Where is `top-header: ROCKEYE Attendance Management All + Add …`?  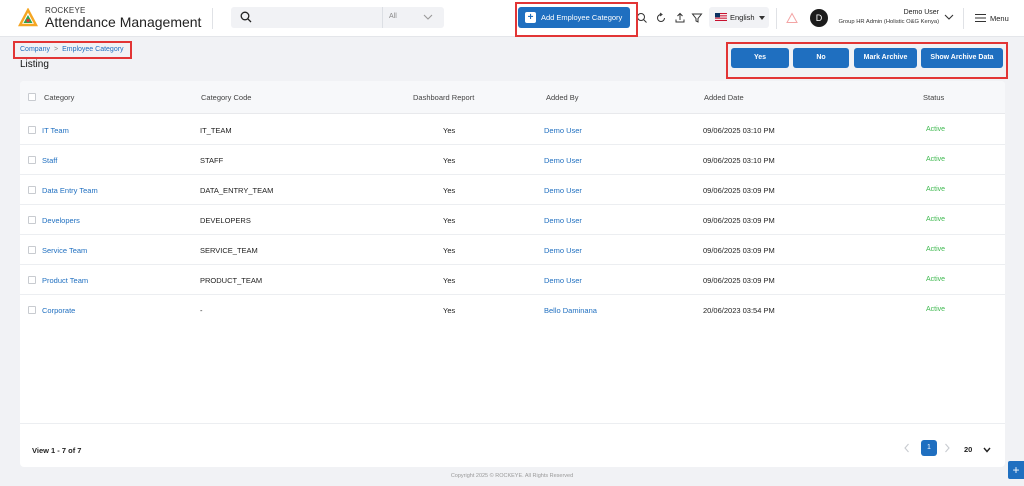 top-header: ROCKEYE Attendance Management All + Add … is located at coordinates (512, 18).